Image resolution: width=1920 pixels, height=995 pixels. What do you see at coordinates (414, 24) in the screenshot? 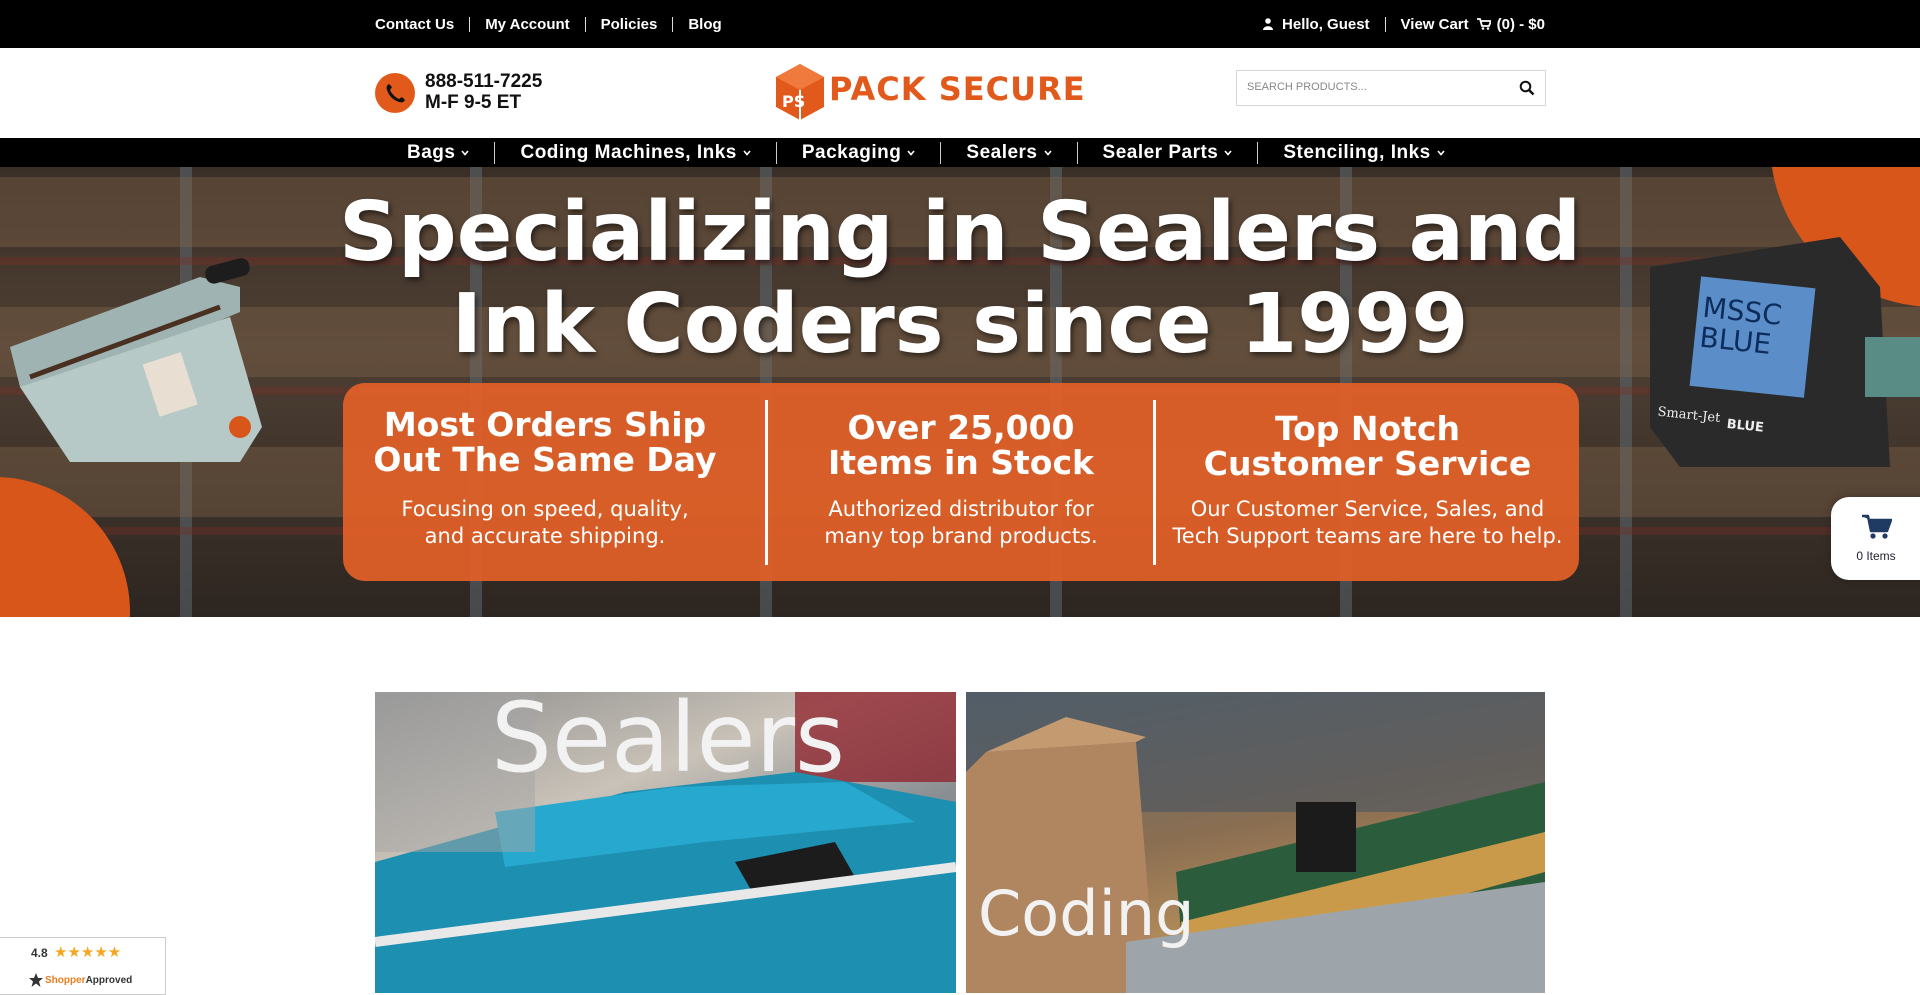
I see `contact-us-link: Contact Us` at bounding box center [414, 24].